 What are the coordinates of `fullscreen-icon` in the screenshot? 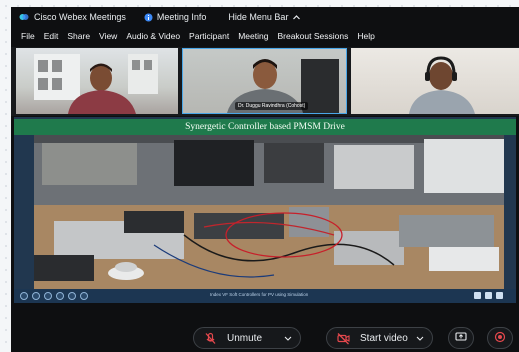 It's located at (499, 295).